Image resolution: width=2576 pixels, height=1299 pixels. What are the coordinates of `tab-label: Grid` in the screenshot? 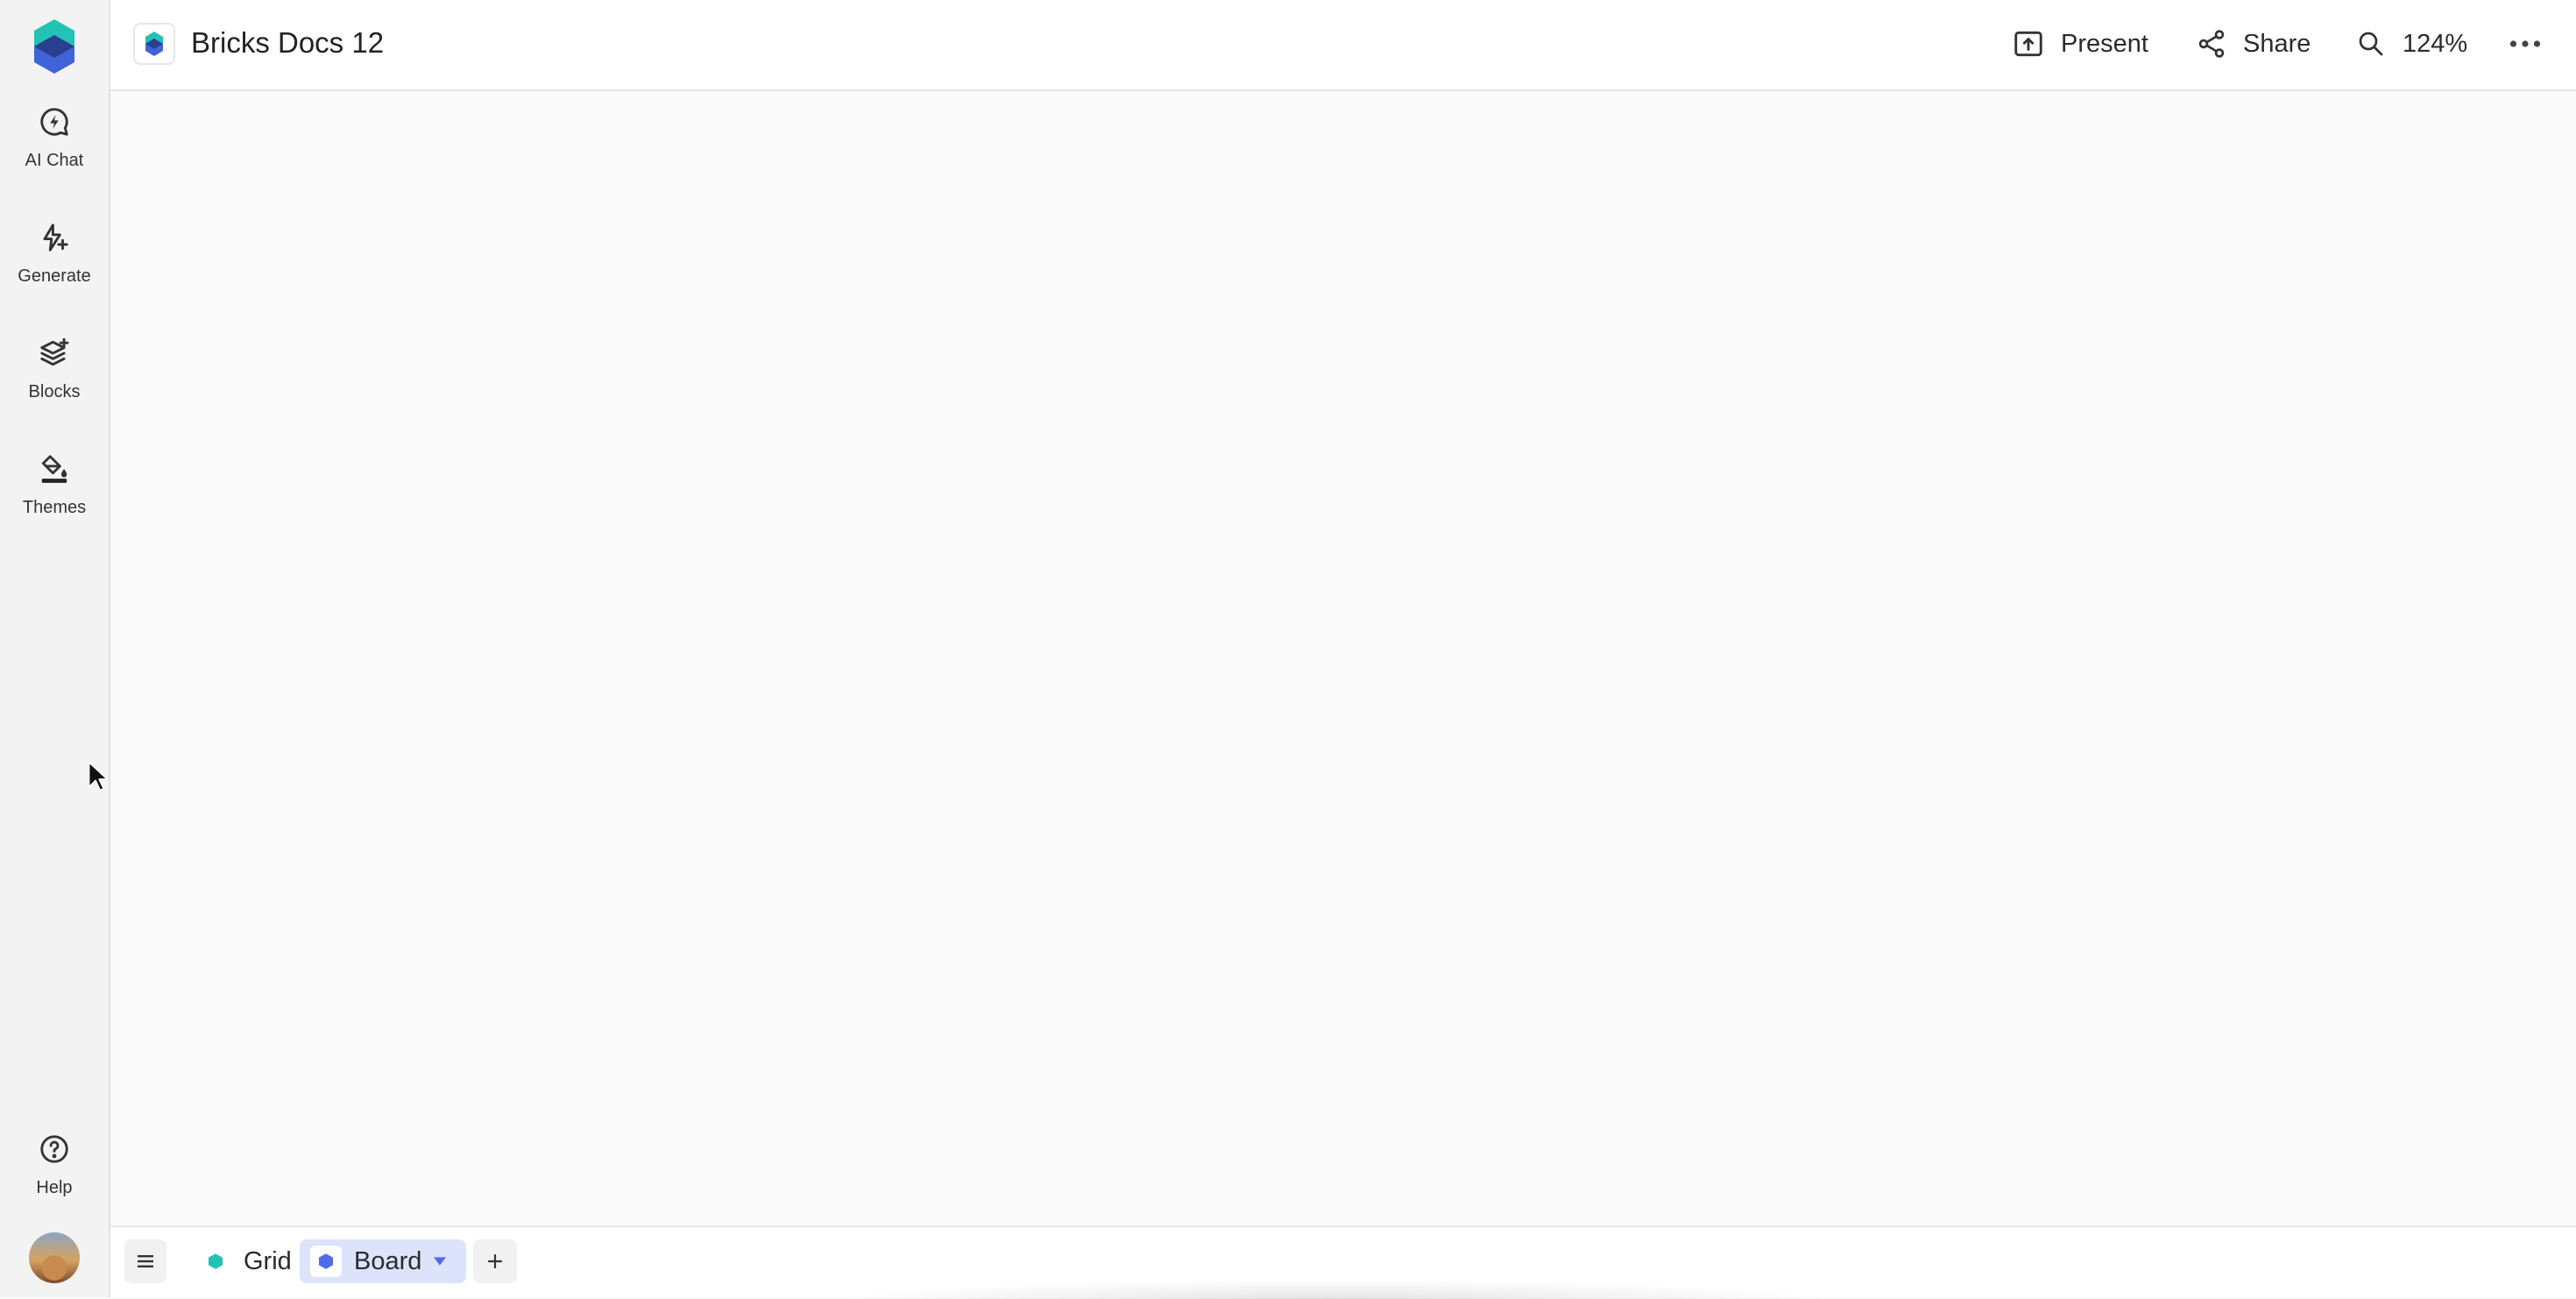 It's located at (268, 1260).